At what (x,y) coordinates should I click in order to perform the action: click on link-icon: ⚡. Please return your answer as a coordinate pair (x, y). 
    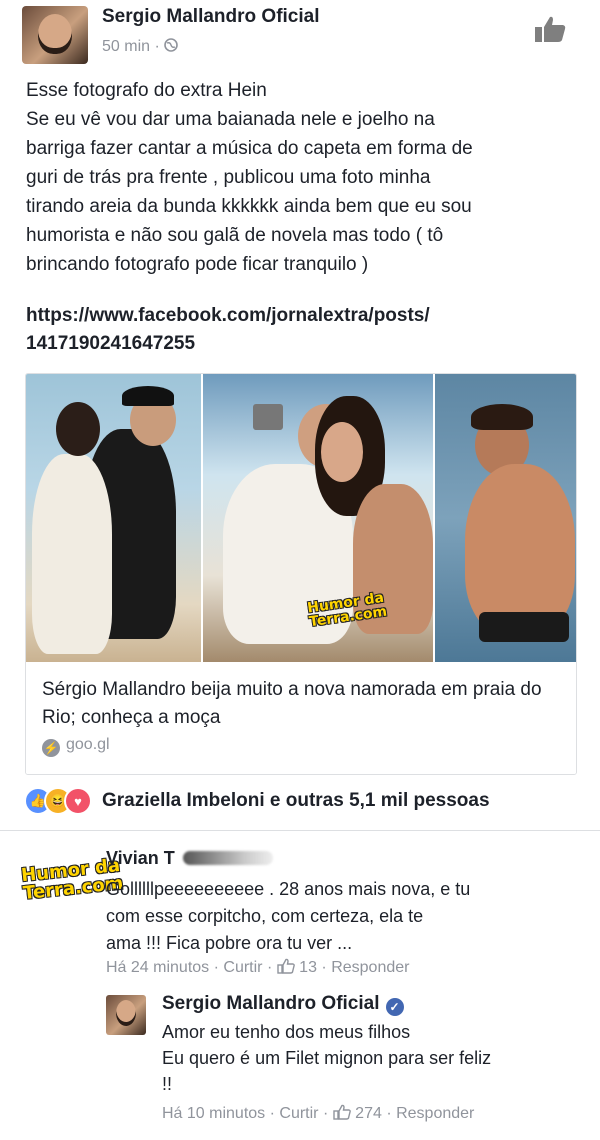
    Looking at the image, I should click on (51, 748).